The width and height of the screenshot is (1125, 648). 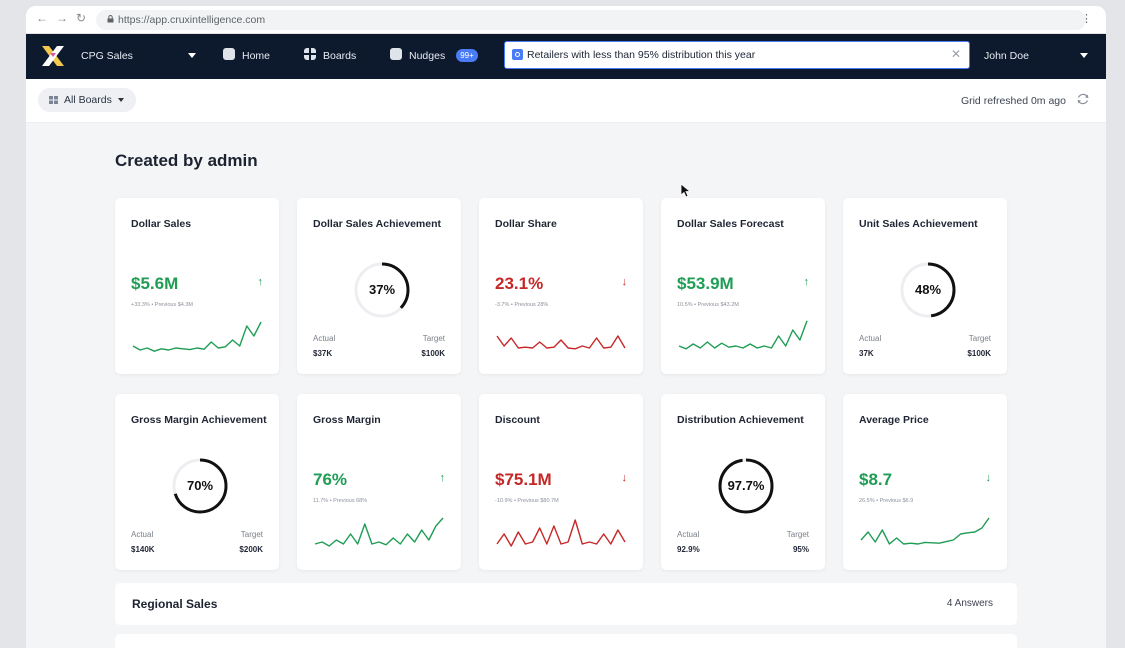 I want to click on card-title: Discount, so click(x=517, y=420).